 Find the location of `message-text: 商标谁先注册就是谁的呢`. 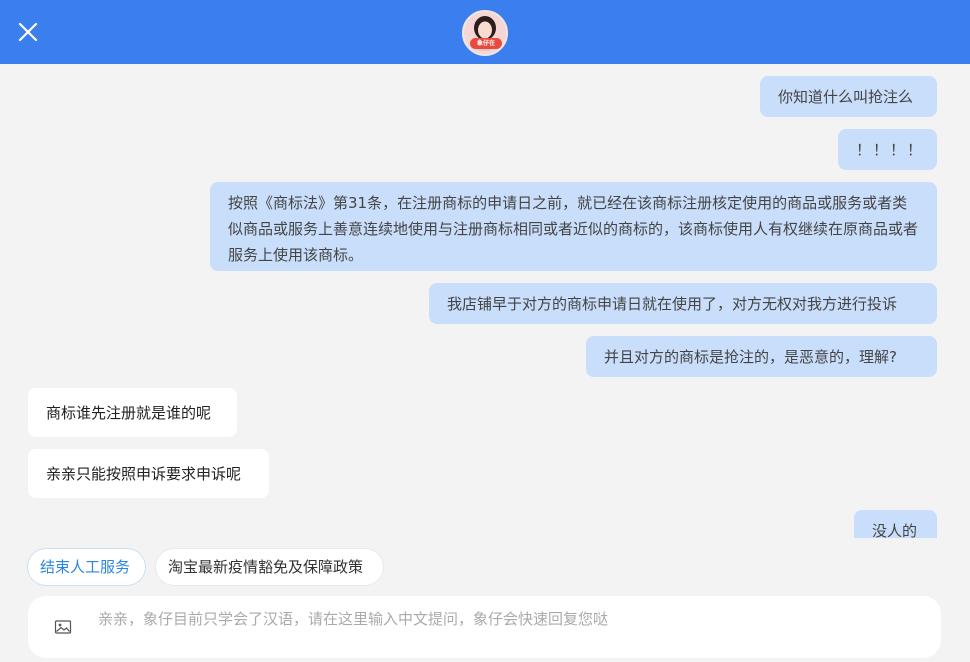

message-text: 商标谁先注册就是谁的呢 is located at coordinates (129, 413).